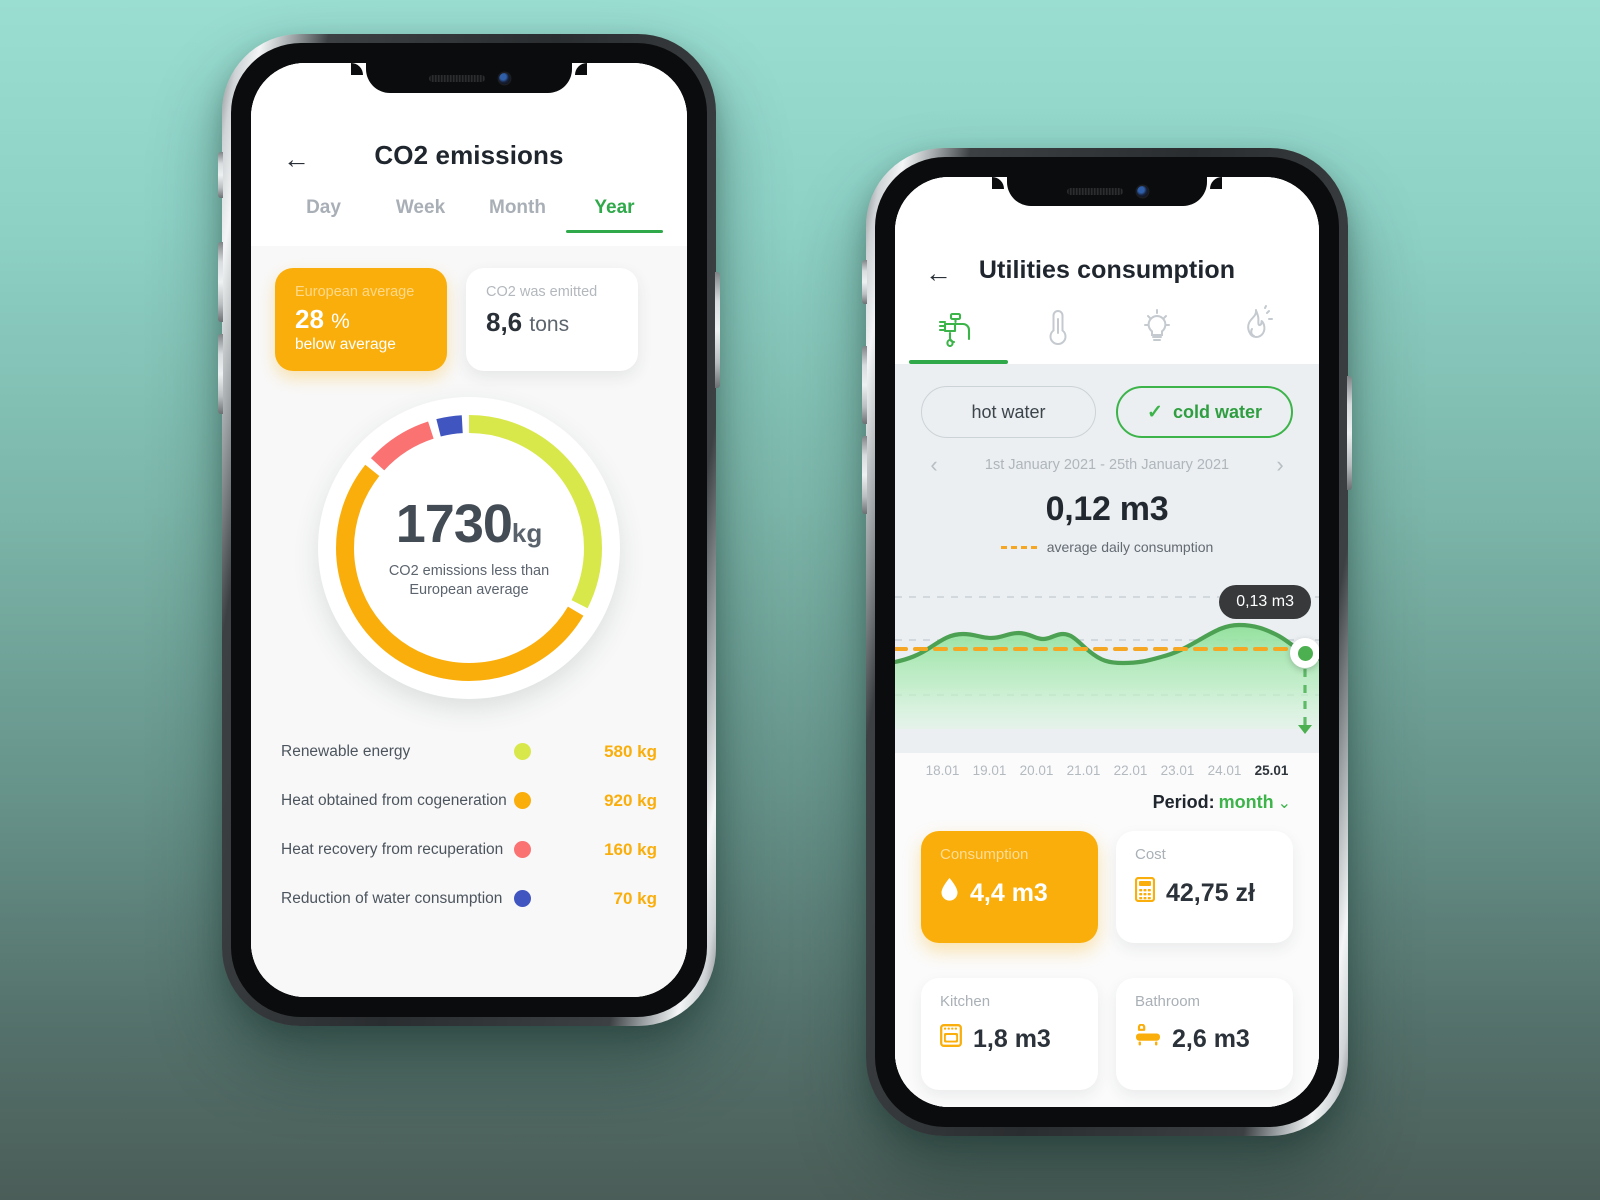  I want to click on faucet-icon, so click(959, 327).